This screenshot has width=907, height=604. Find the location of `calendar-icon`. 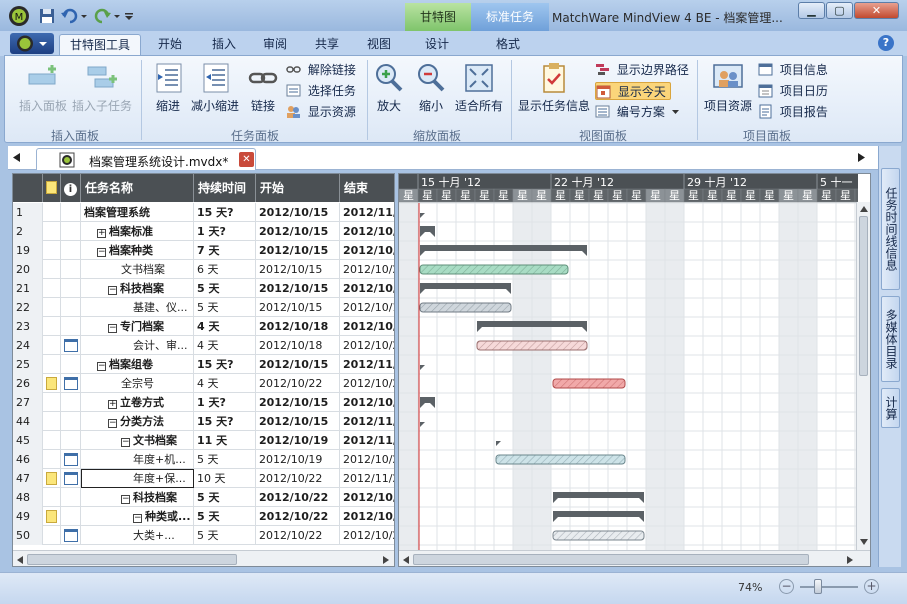

calendar-icon is located at coordinates (71, 383).